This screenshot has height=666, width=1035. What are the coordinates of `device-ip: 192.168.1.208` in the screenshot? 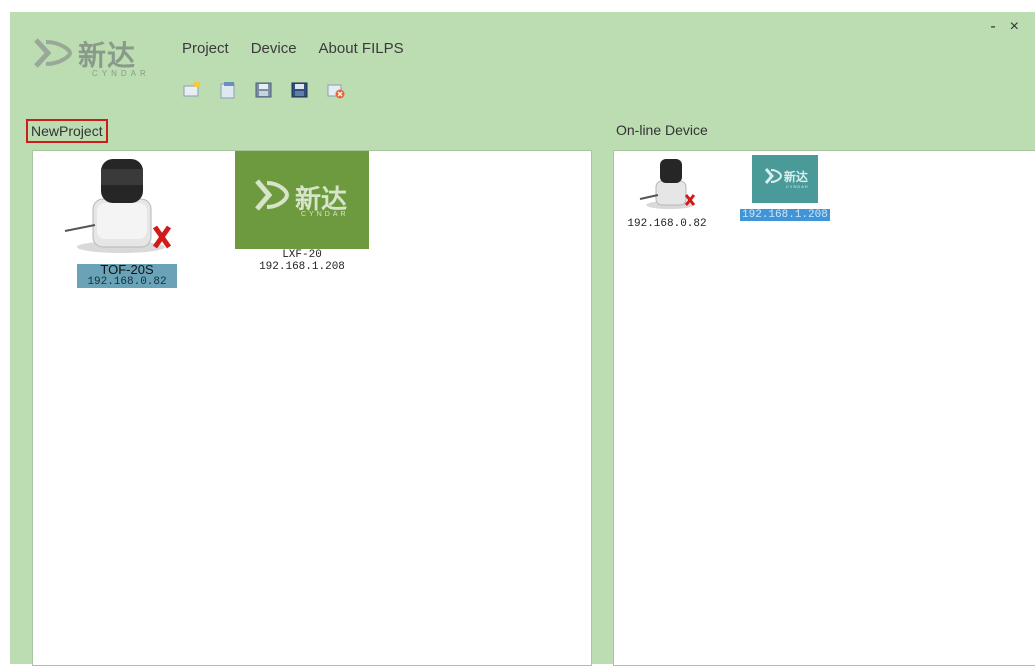 It's located at (302, 267).